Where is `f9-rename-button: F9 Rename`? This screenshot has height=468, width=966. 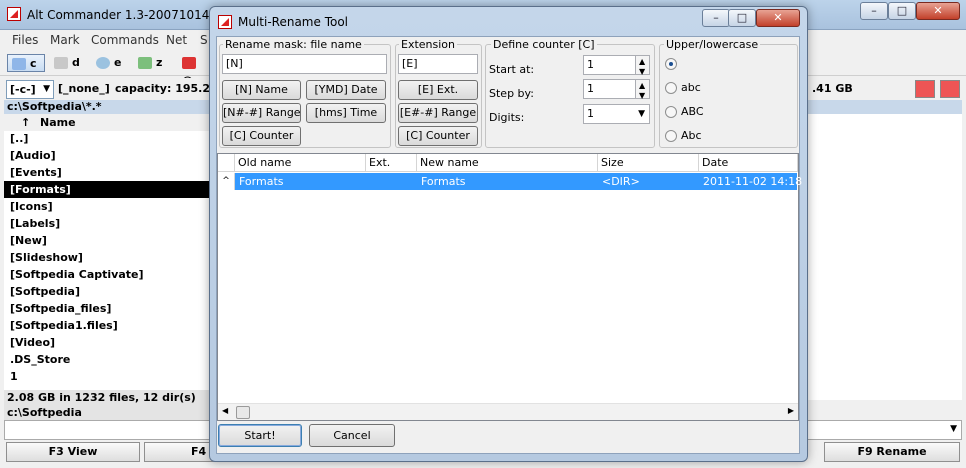
f9-rename-button: F9 Rename is located at coordinates (892, 452).